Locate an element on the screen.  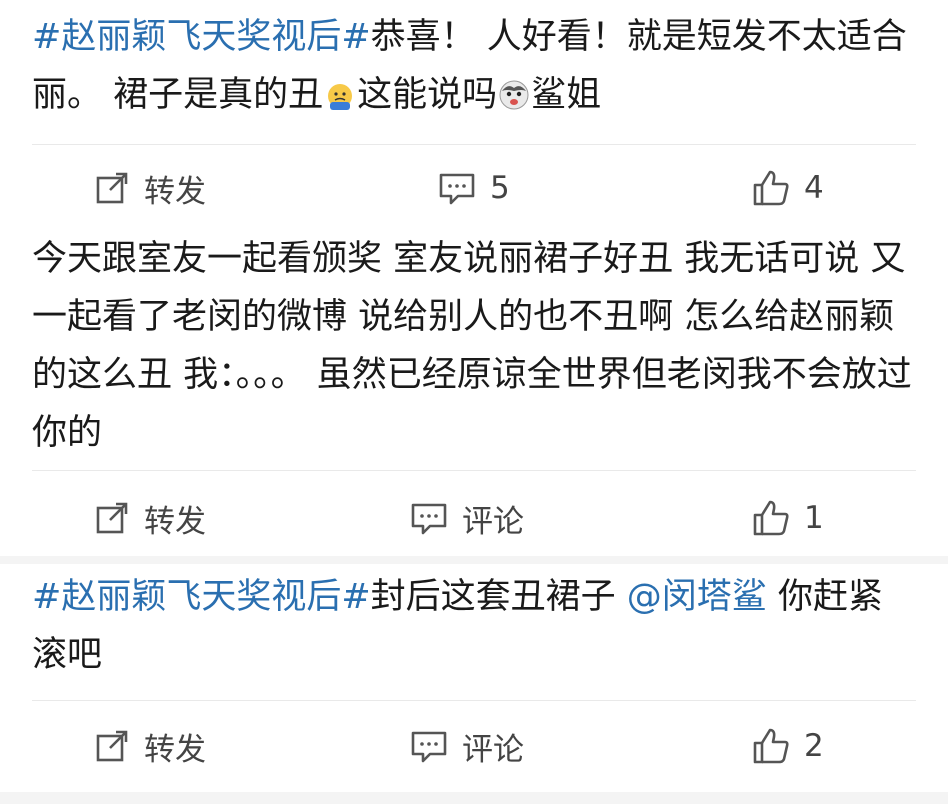
like-button: 2 is located at coordinates (788, 746).